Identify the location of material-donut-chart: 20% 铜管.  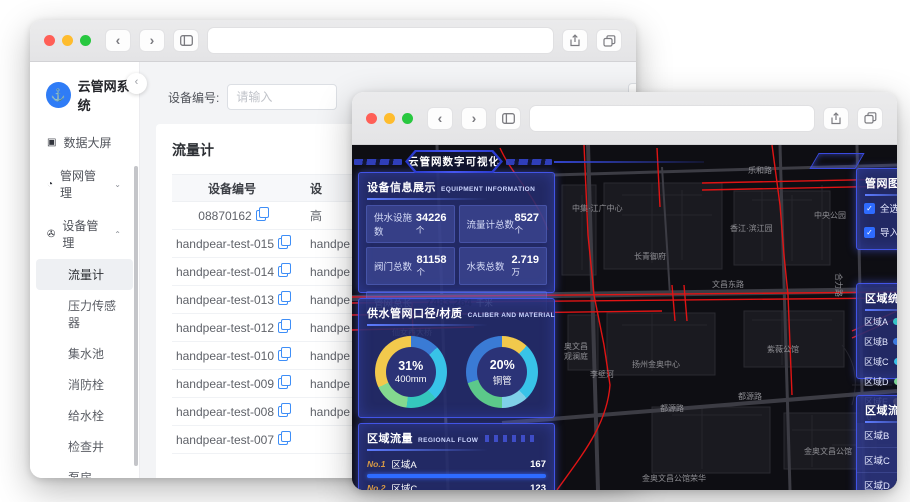
(502, 372).